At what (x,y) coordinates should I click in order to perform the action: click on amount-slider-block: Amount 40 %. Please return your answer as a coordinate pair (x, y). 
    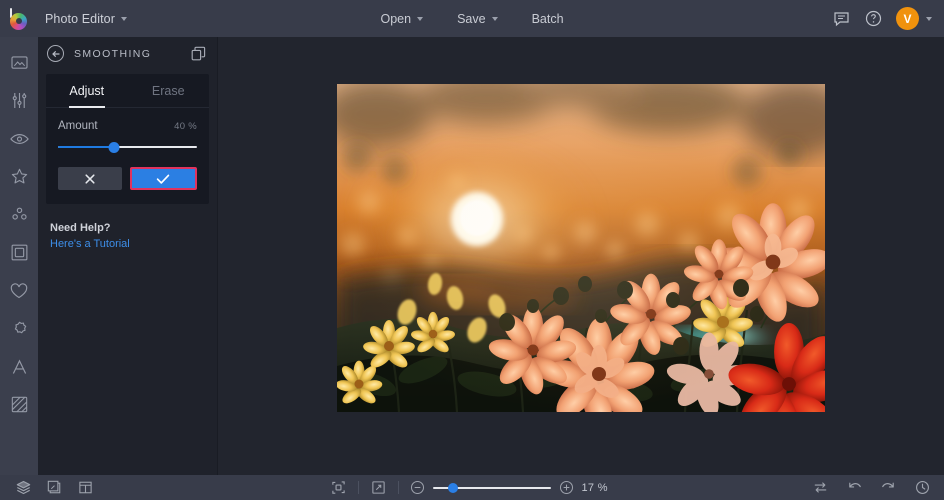
    Looking at the image, I should click on (127, 130).